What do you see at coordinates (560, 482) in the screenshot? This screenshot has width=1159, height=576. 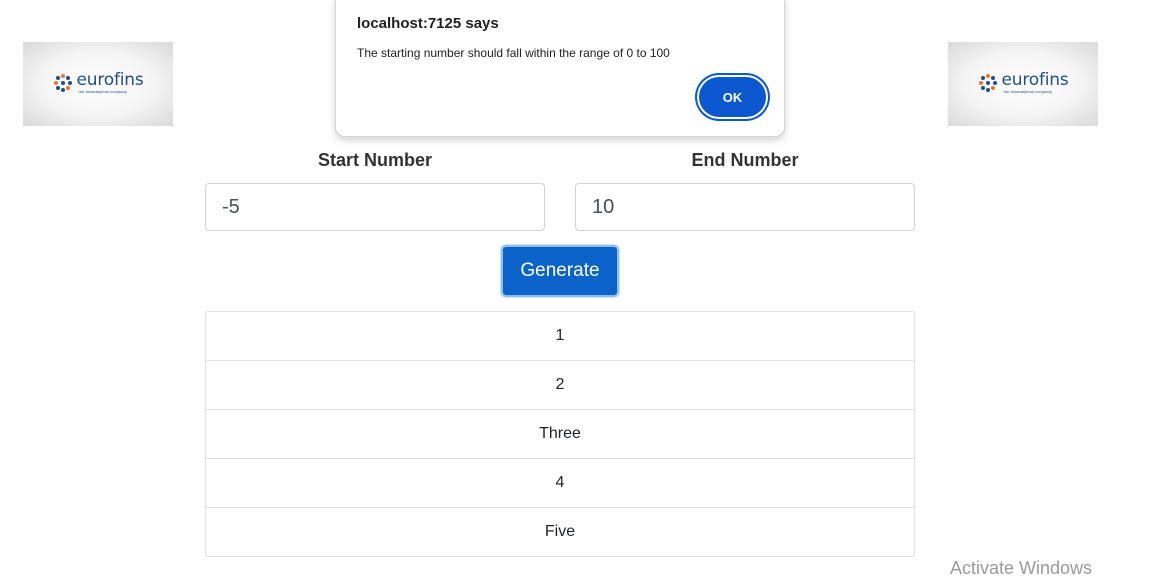 I see `list-item: 4` at bounding box center [560, 482].